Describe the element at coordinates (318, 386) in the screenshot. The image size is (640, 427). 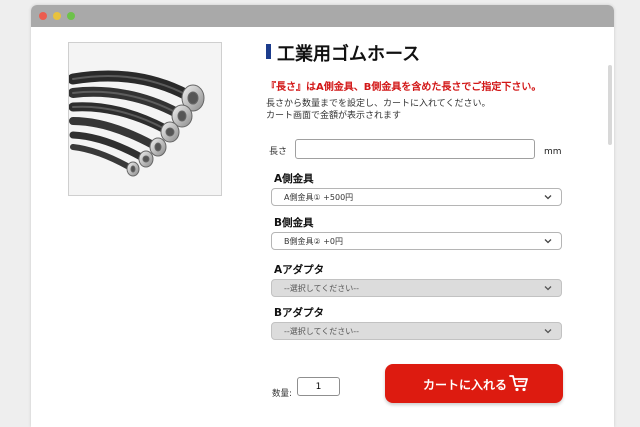
I see `quantity-input` at that location.